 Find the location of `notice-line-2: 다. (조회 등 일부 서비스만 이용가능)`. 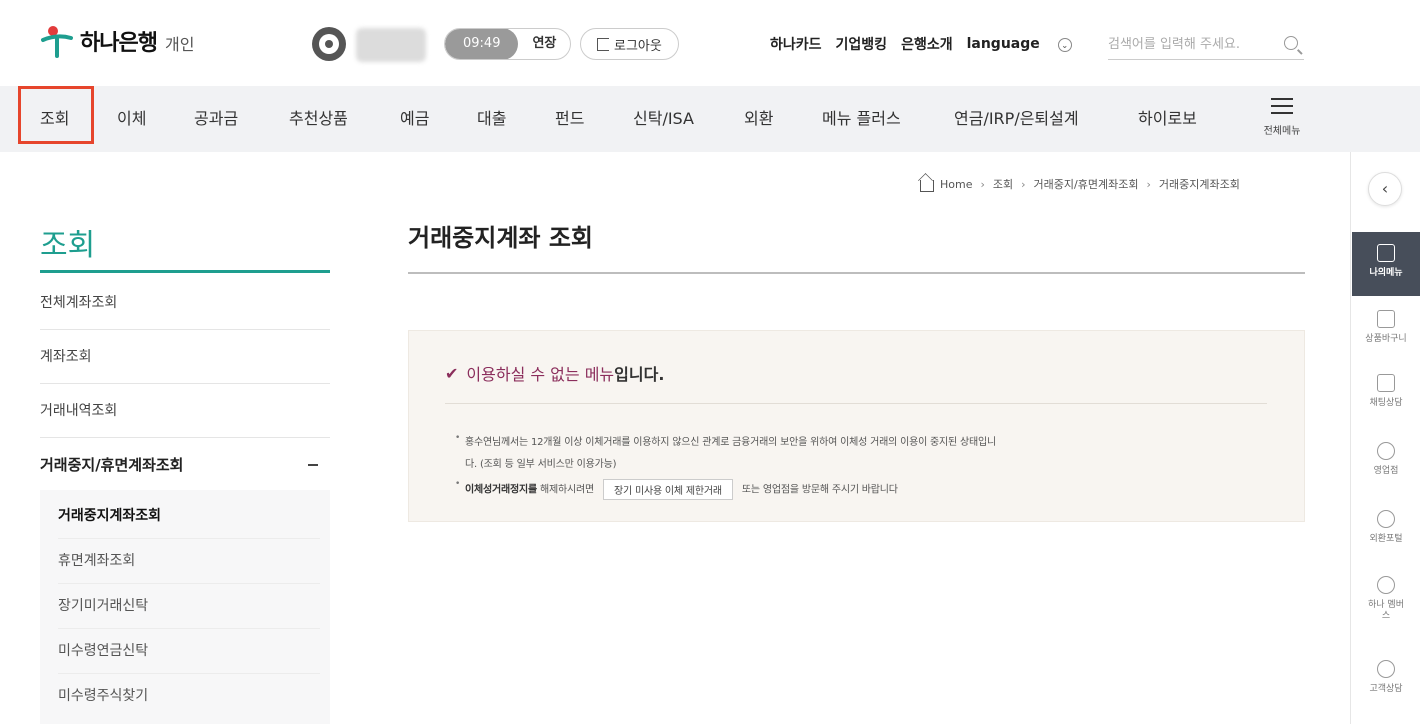

notice-line-2: 다. (조회 등 일부 서비스만 이용가능) is located at coordinates (541, 464).